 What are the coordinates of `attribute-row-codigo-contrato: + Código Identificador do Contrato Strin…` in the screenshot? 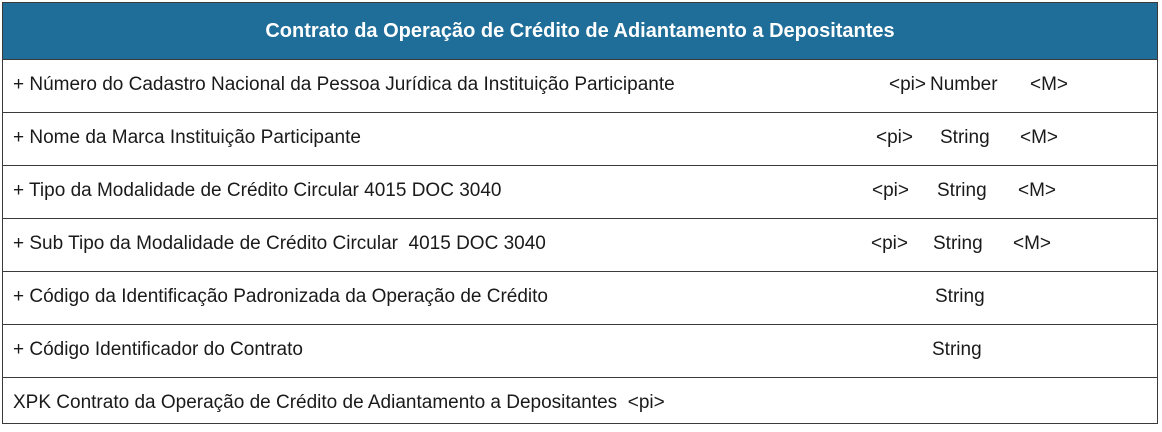 It's located at (580, 351).